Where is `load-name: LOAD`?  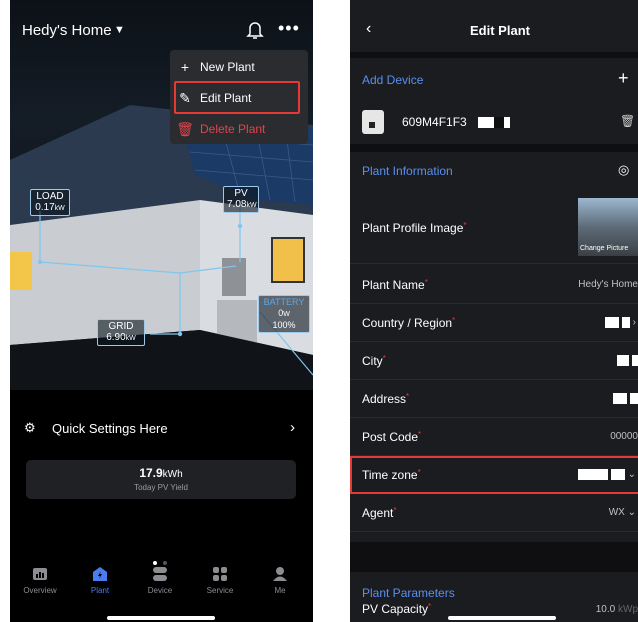
load-name: LOAD is located at coordinates (50, 196).